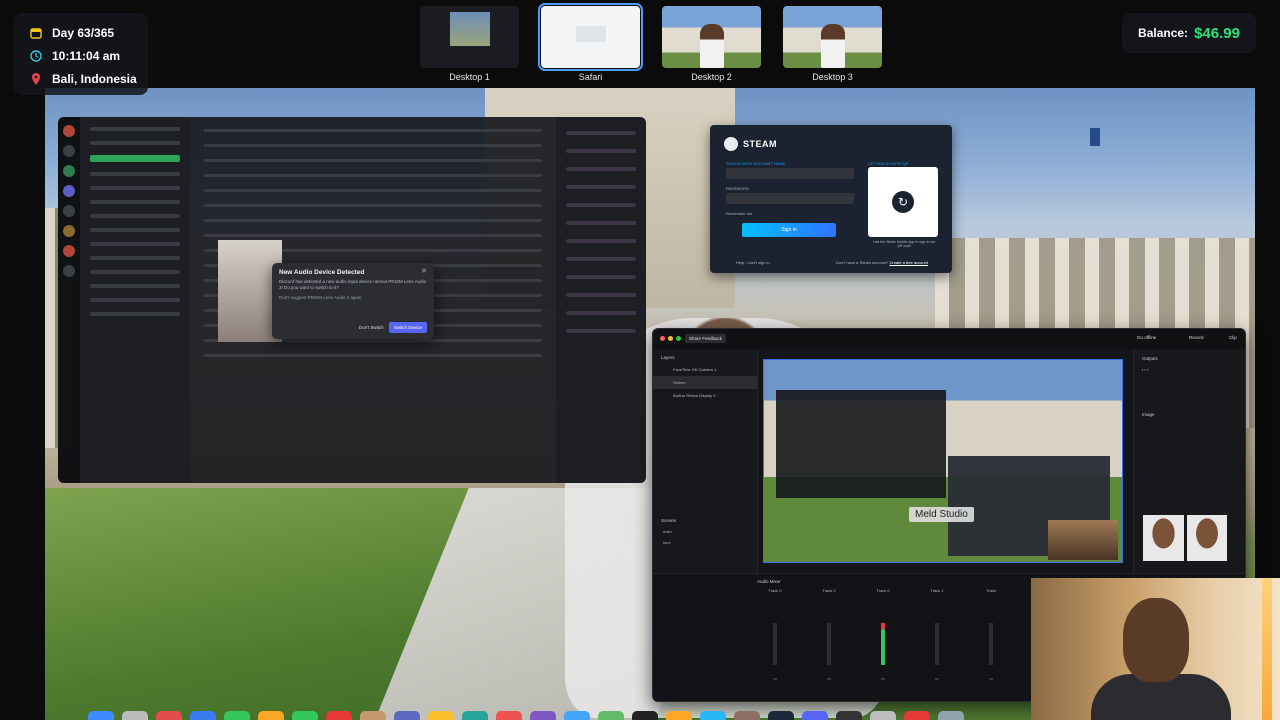  I want to click on clock-icon, so click(36, 55).